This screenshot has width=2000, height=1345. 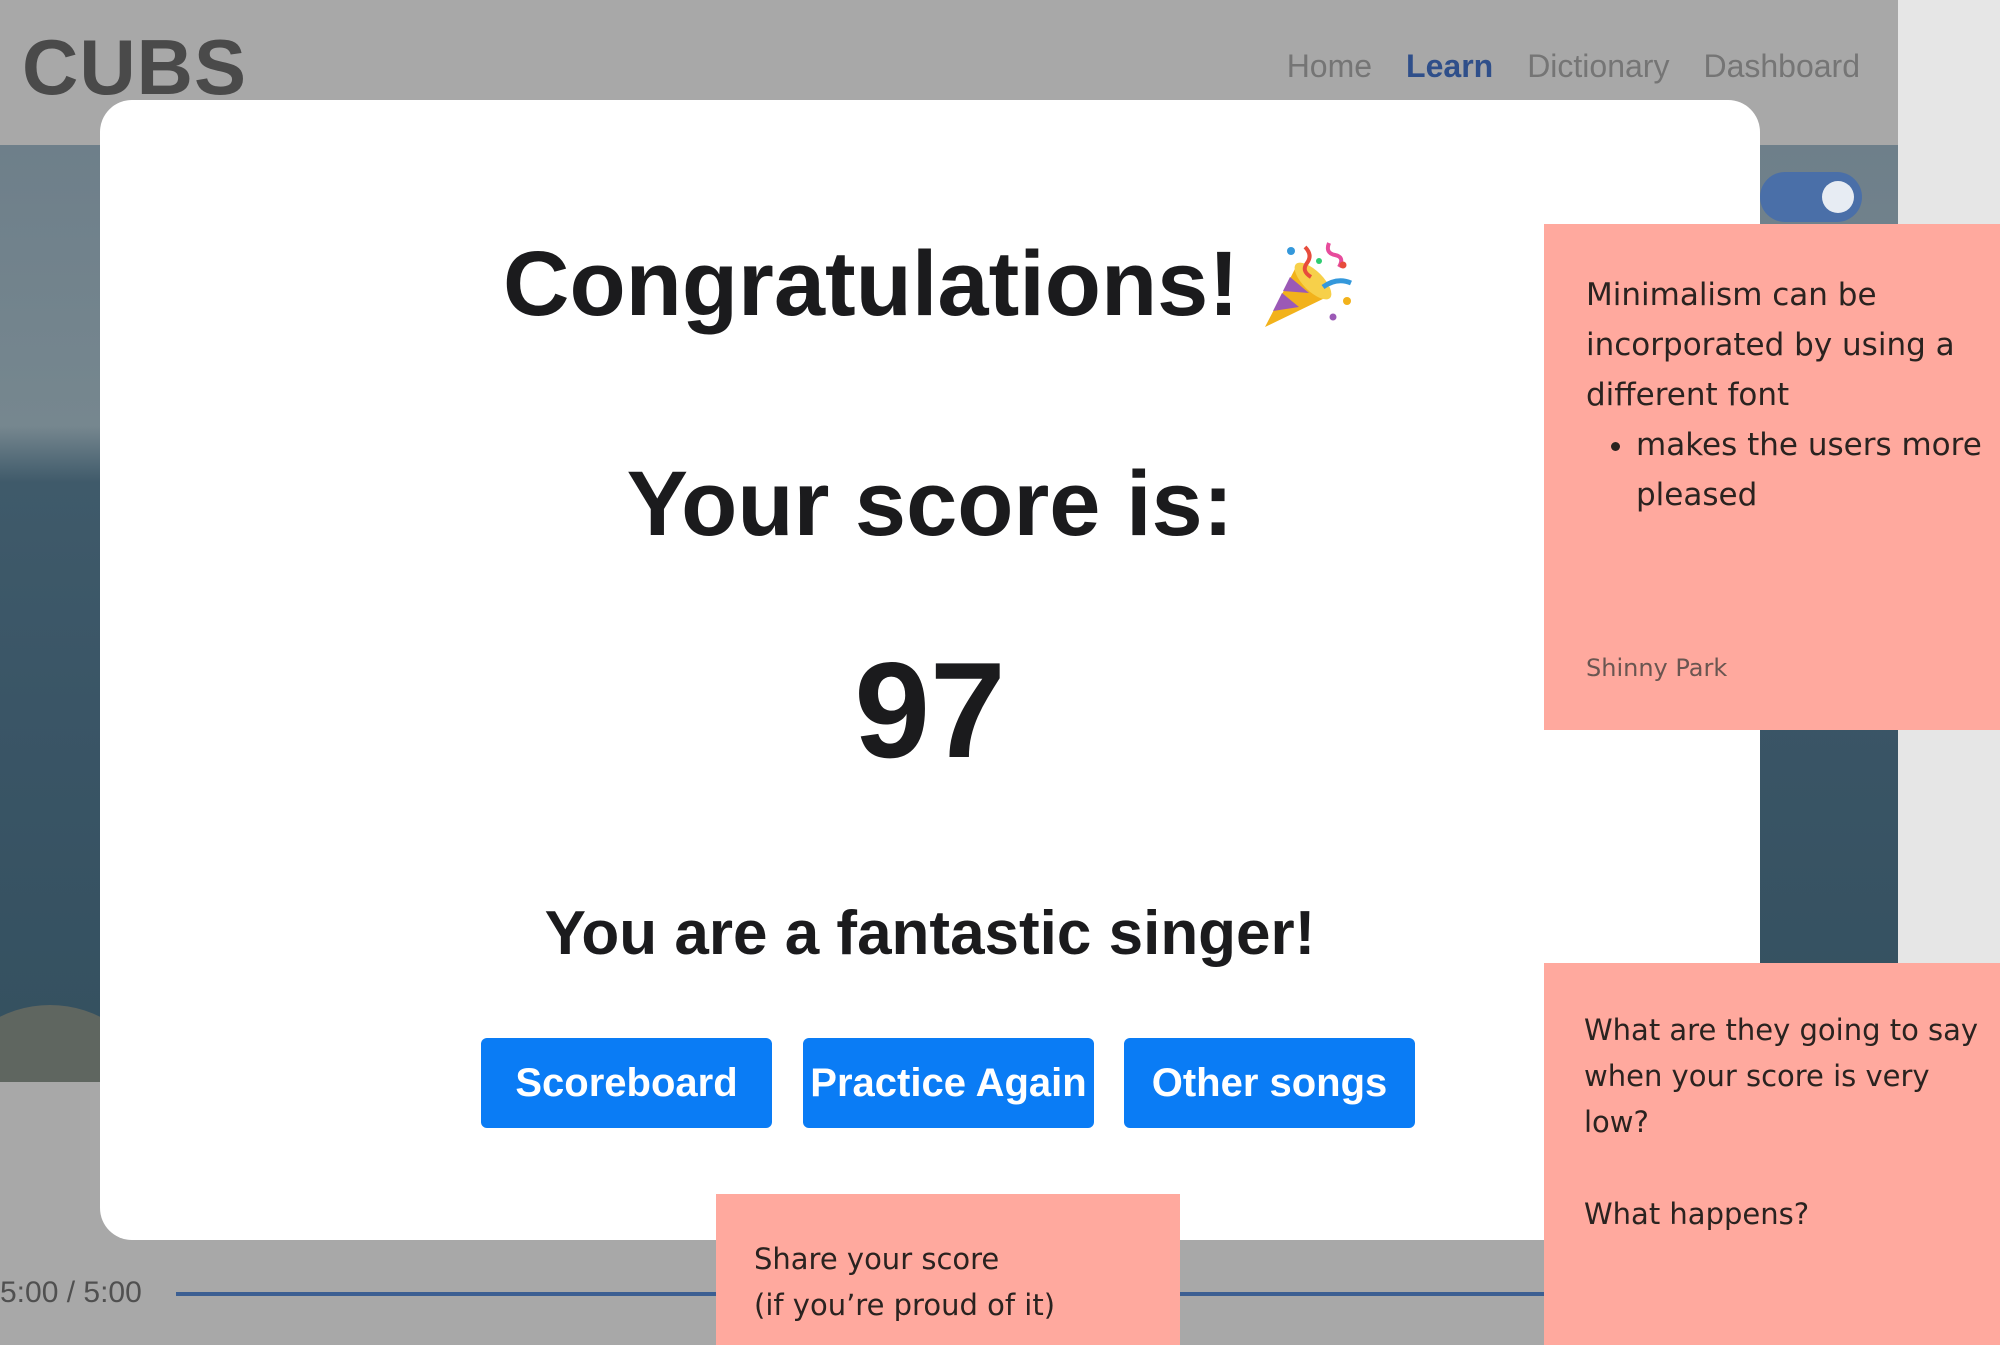 I want to click on score-label: Your score is:, so click(x=930, y=504).